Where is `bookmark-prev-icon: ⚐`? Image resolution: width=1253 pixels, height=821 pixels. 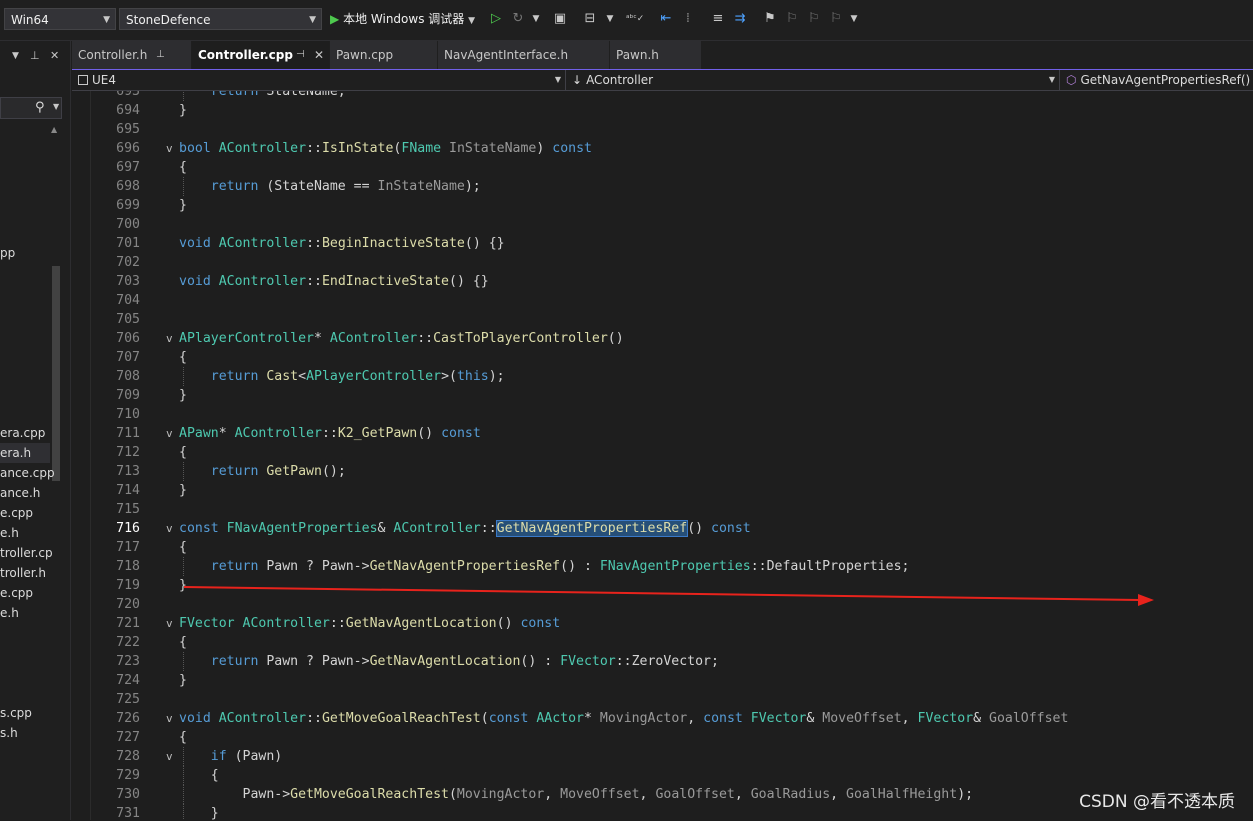
bookmark-prev-icon: ⚐ is located at coordinates (792, 19).